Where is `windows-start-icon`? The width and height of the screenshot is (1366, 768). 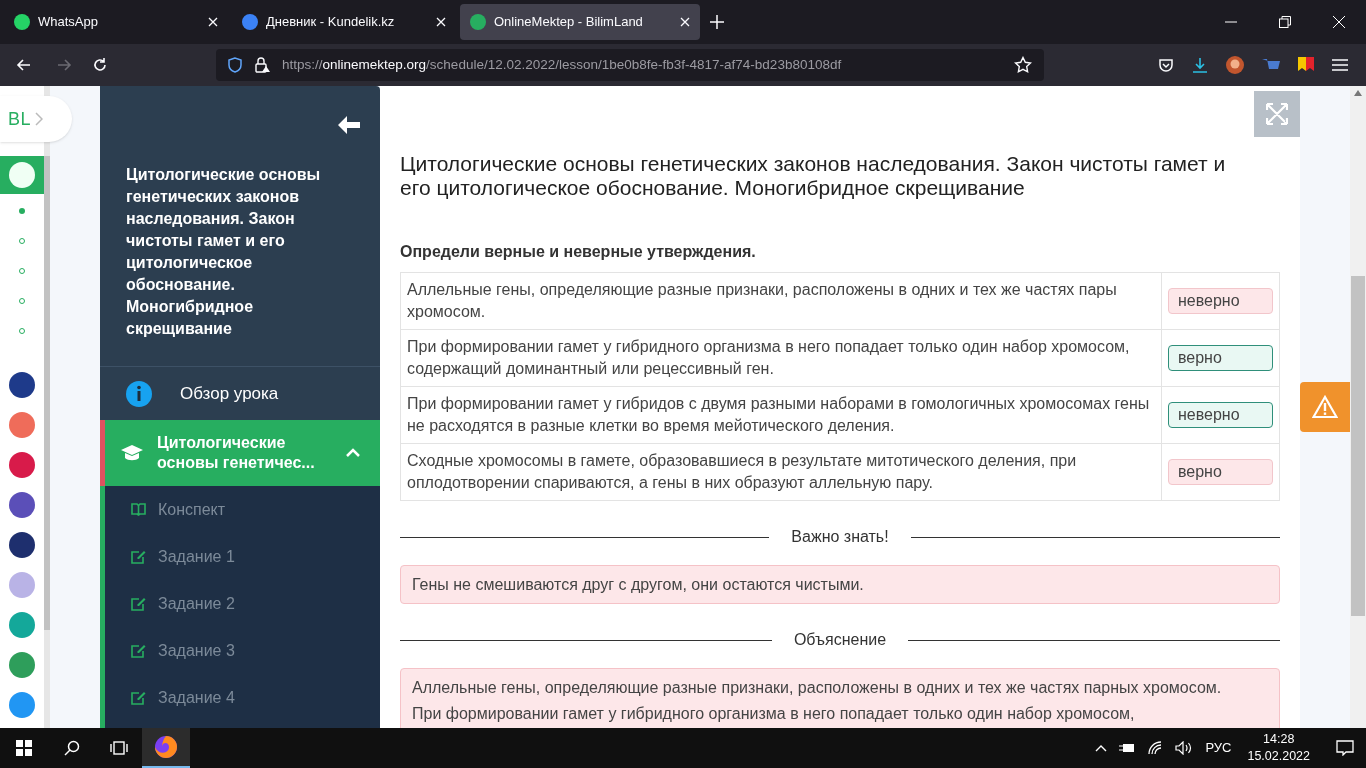
windows-start-icon is located at coordinates (24, 748).